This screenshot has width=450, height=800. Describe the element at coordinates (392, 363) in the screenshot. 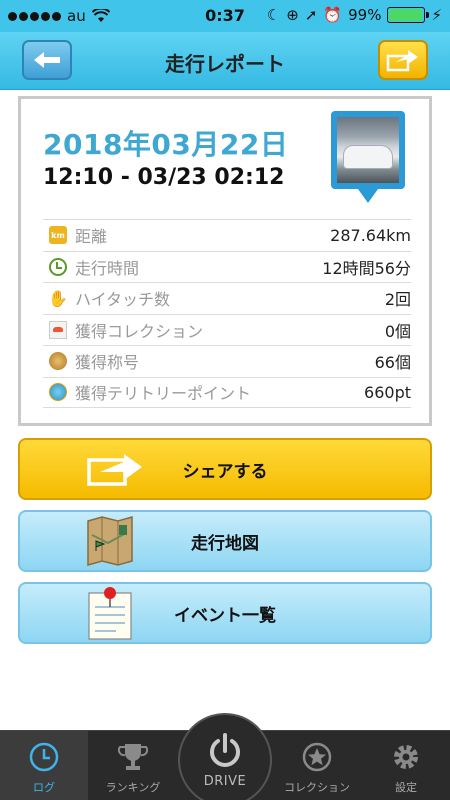

I see `stat-value: 66個` at that location.